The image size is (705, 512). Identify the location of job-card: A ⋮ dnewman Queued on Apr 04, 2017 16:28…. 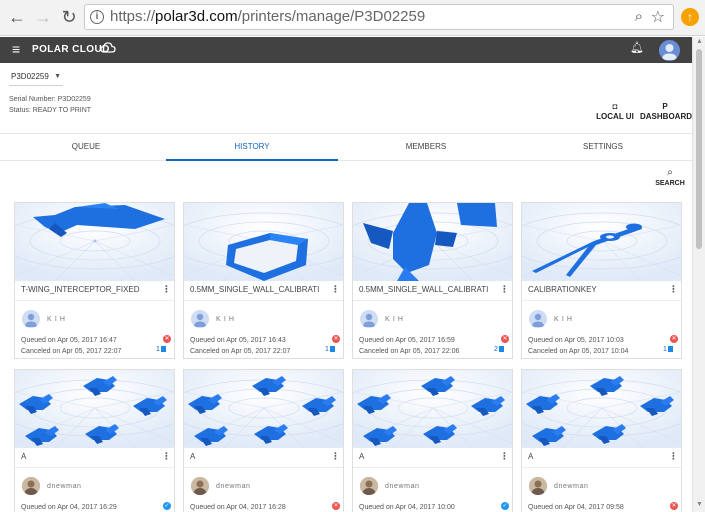
(263, 440).